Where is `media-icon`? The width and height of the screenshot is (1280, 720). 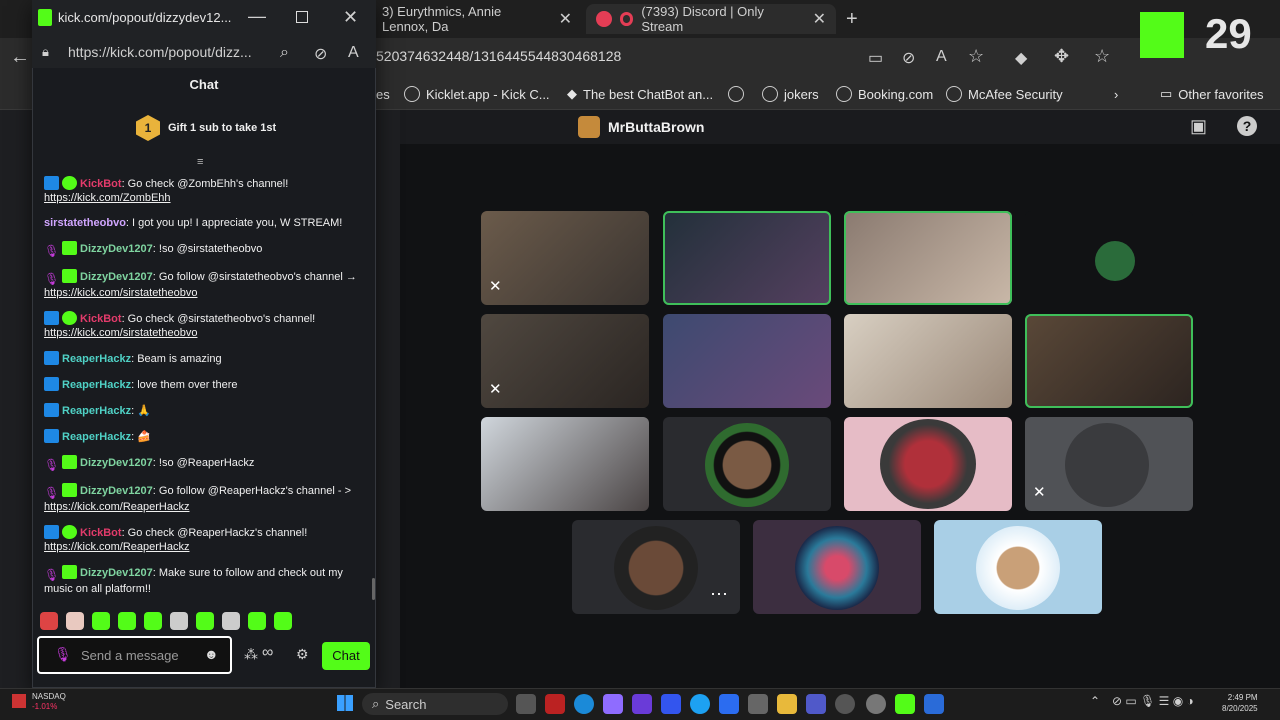 media-icon is located at coordinates (845, 704).